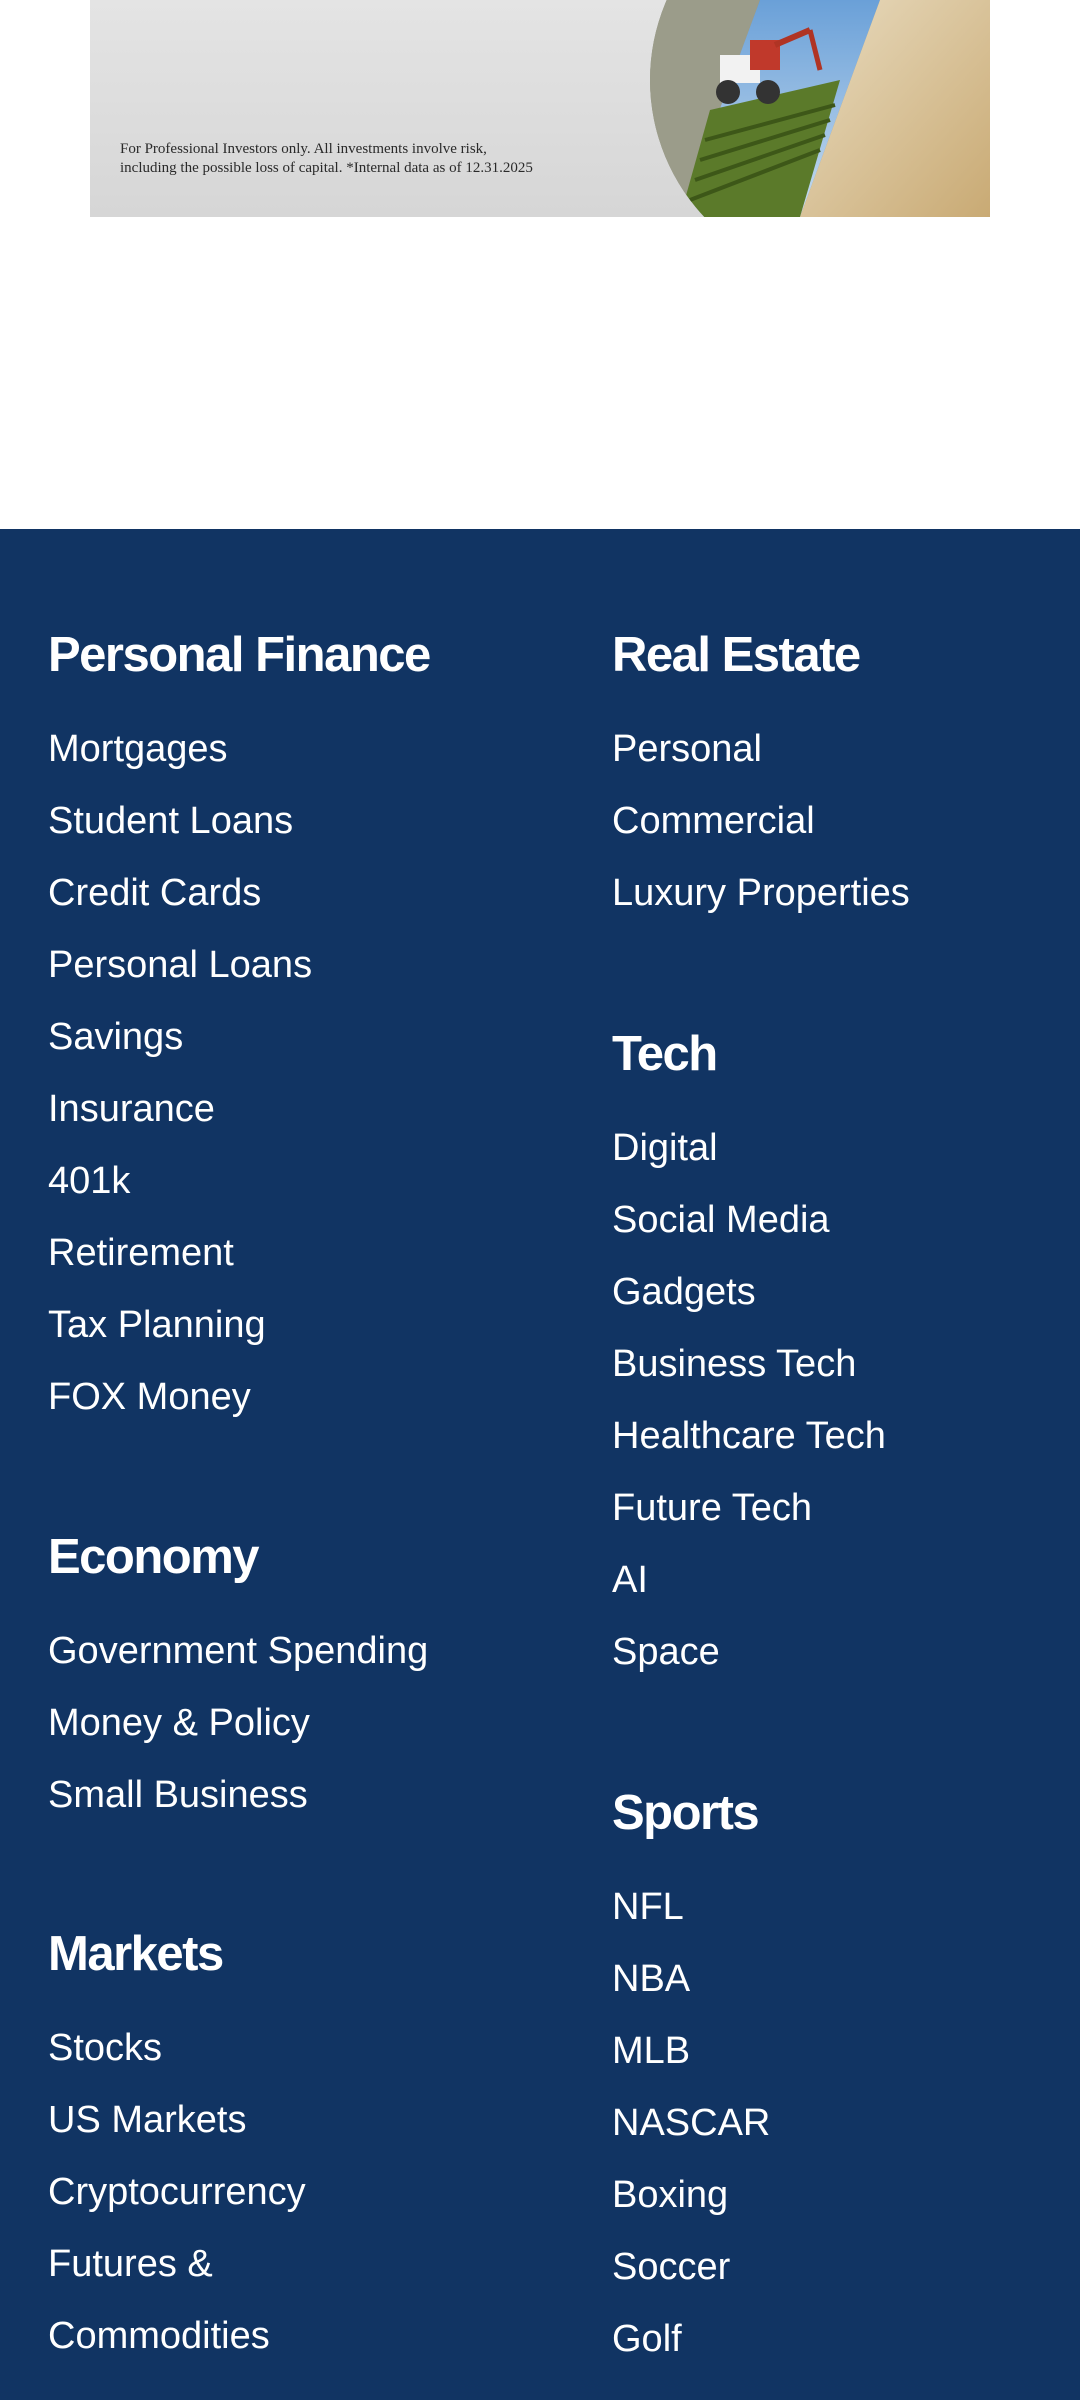 This screenshot has height=2400, width=1080. Describe the element at coordinates (832, 893) in the screenshot. I see `footer-link-luxury-properties: Luxury Properties` at that location.